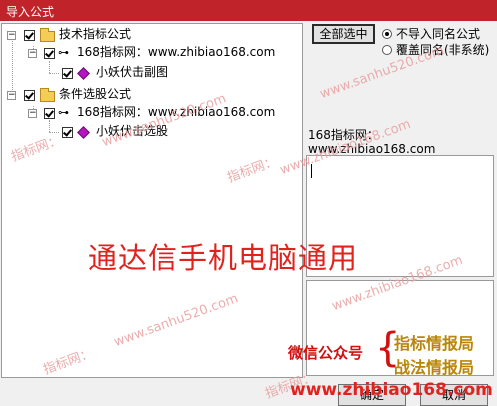  I want to click on select-all-button: 全部选中, so click(343, 34).